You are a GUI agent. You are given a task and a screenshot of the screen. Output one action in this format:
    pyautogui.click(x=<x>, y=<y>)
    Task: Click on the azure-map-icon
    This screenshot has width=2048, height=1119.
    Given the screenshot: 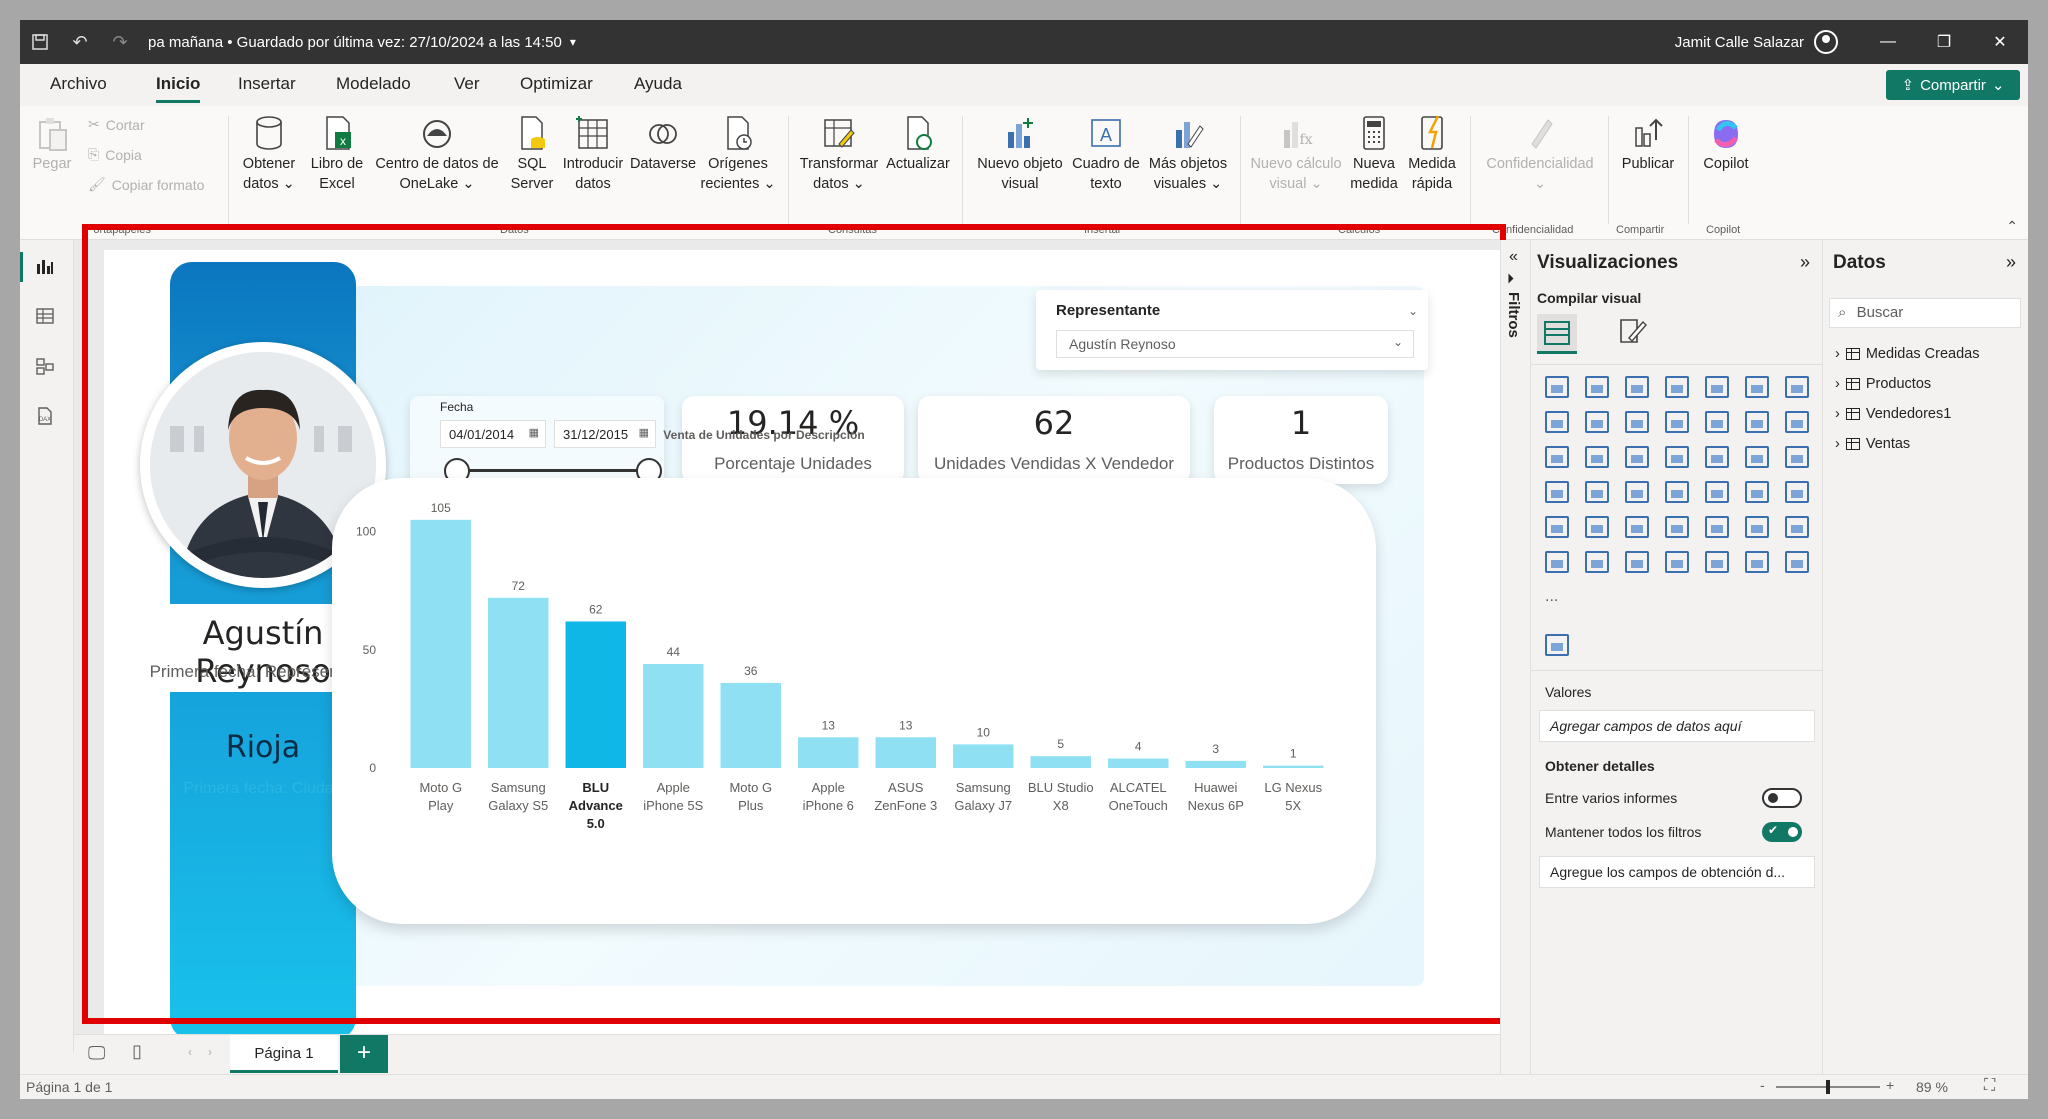 What is the action you would take?
    pyautogui.click(x=1557, y=492)
    